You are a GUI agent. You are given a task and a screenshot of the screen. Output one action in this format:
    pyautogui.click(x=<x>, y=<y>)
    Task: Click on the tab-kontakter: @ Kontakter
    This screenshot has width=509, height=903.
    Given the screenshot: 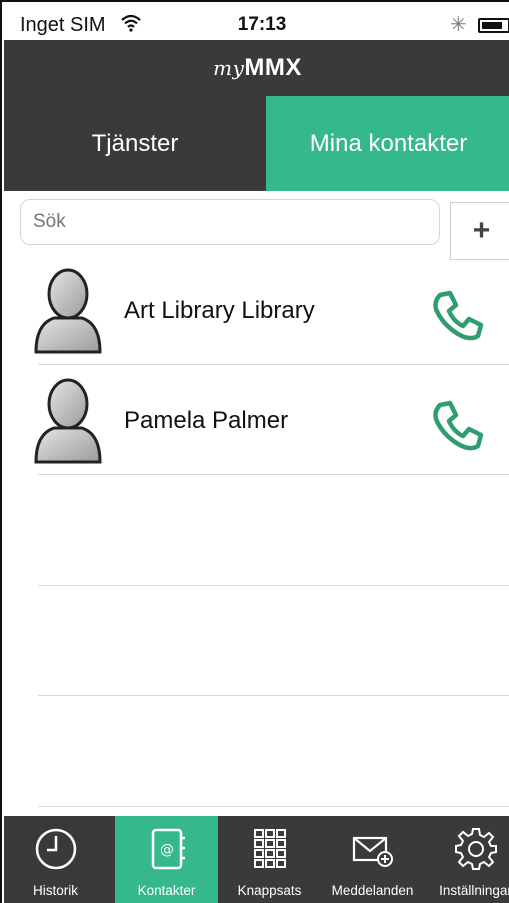 What is the action you would take?
    pyautogui.click(x=166, y=859)
    